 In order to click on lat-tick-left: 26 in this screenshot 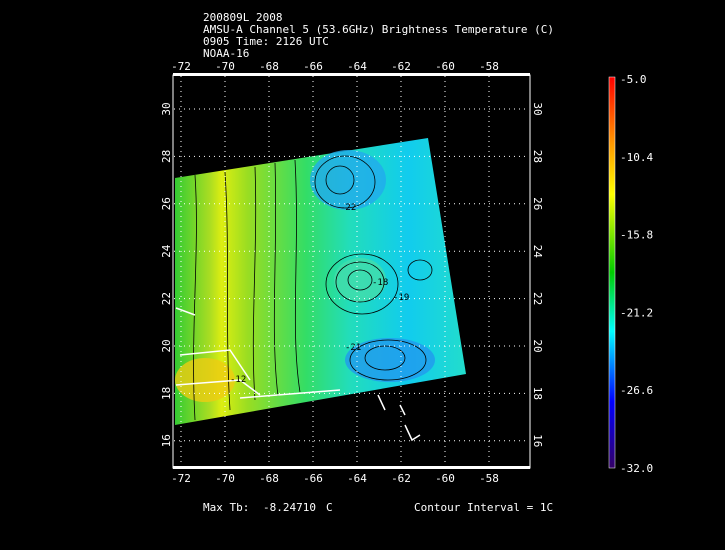, I will do `click(166, 203)`.